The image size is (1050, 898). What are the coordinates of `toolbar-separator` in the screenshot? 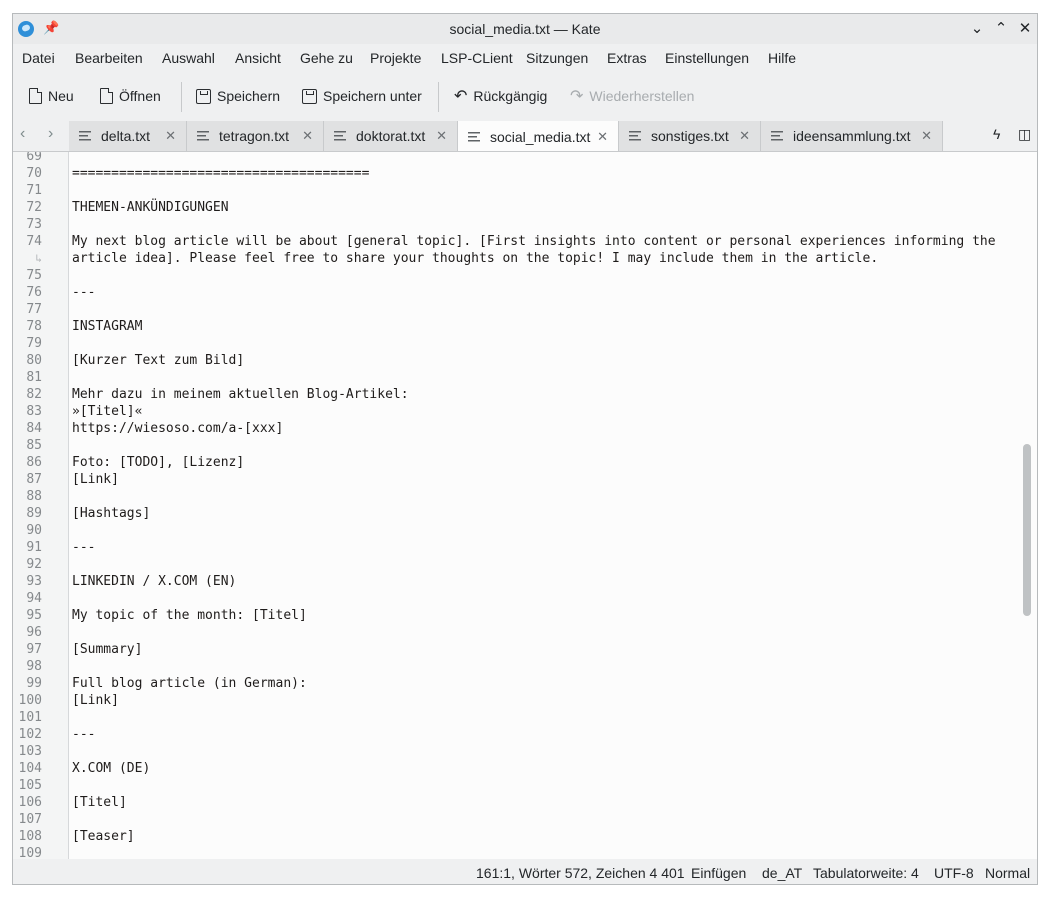 It's located at (438, 97).